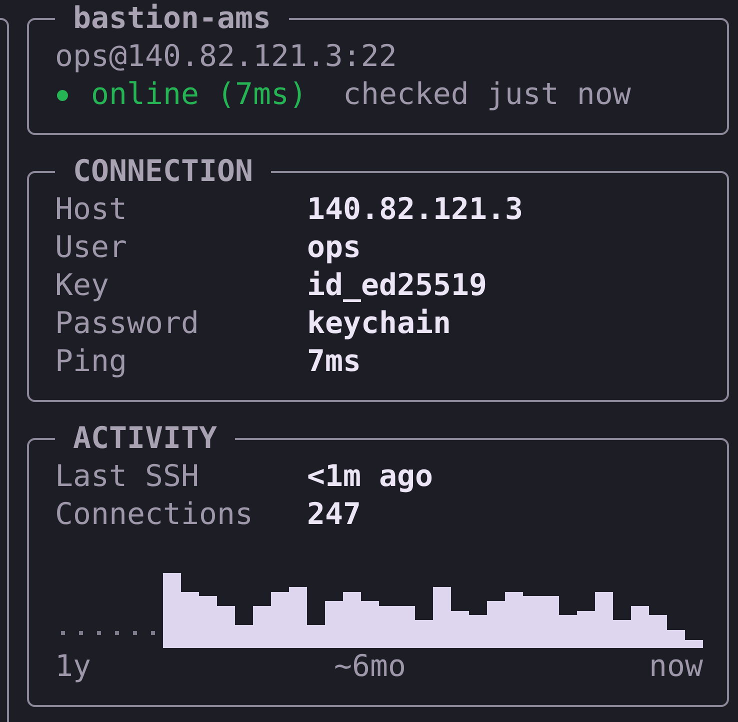 The height and width of the screenshot is (722, 738). What do you see at coordinates (145, 439) in the screenshot?
I see `section-title: ACTIVITY` at bounding box center [145, 439].